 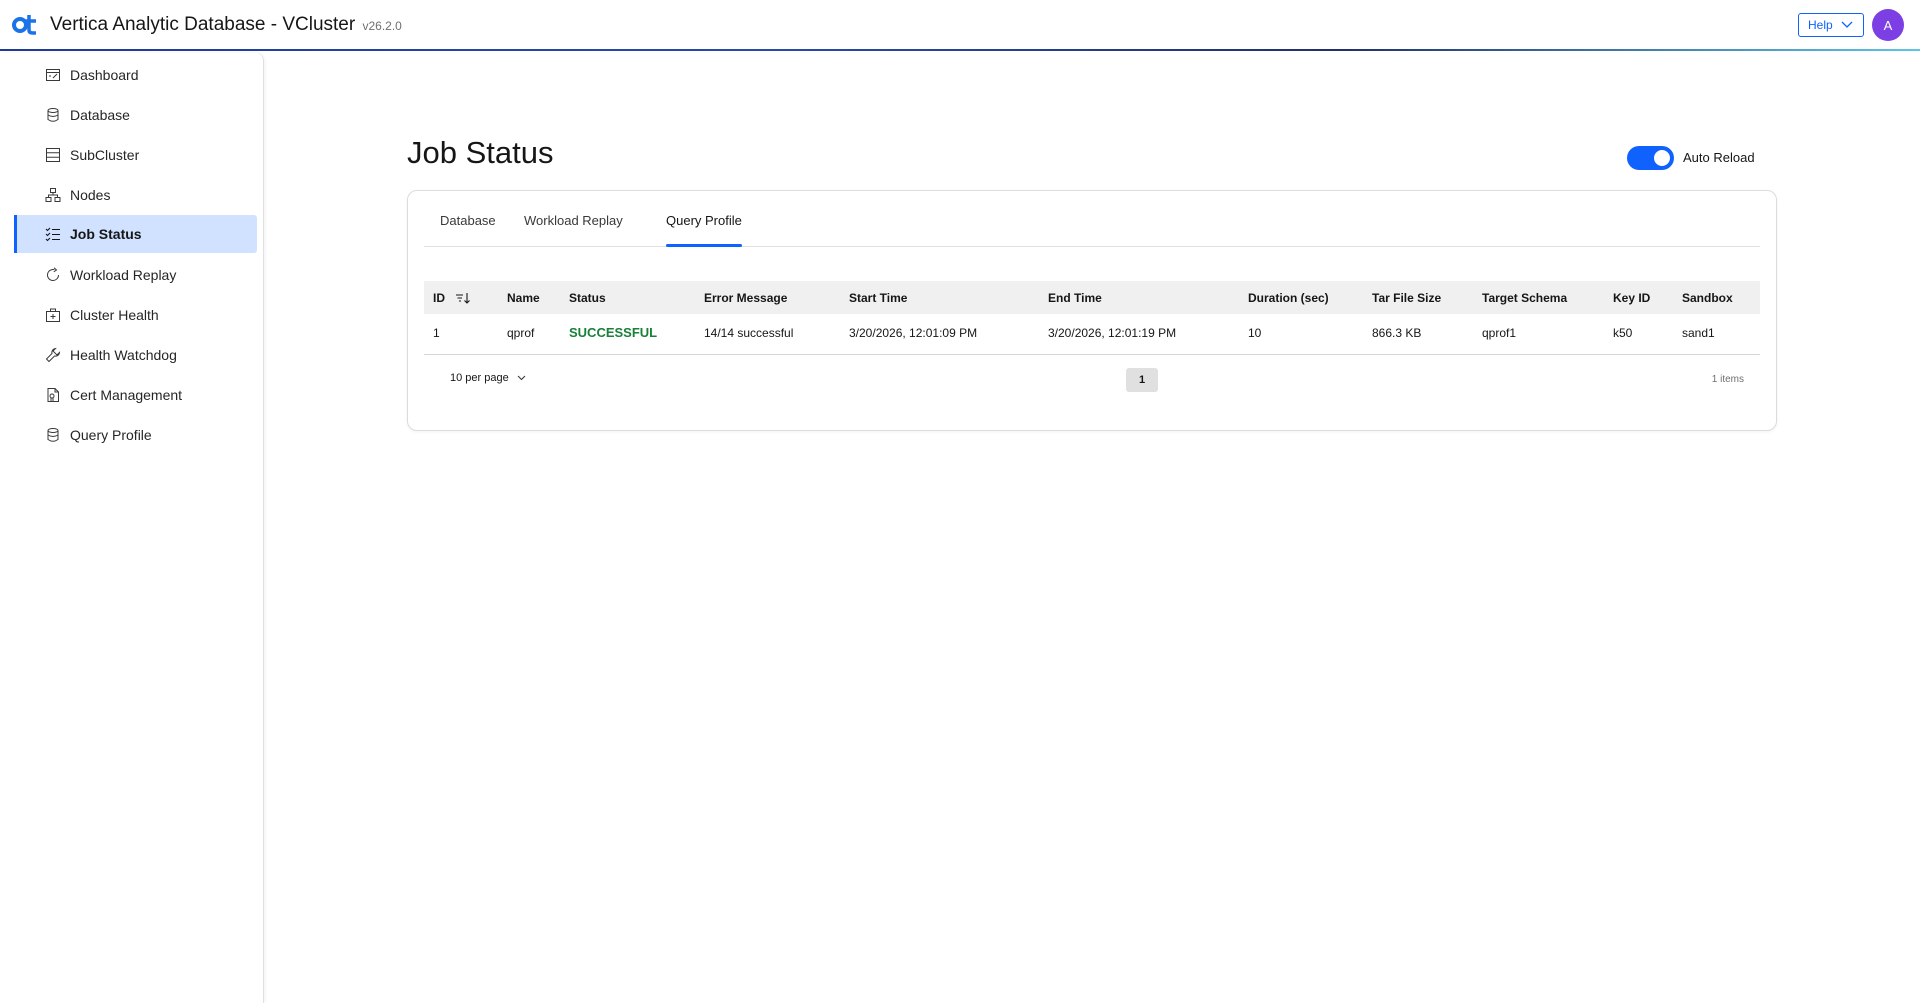 I want to click on sidebar-item-label: Cert Management, so click(x=126, y=395).